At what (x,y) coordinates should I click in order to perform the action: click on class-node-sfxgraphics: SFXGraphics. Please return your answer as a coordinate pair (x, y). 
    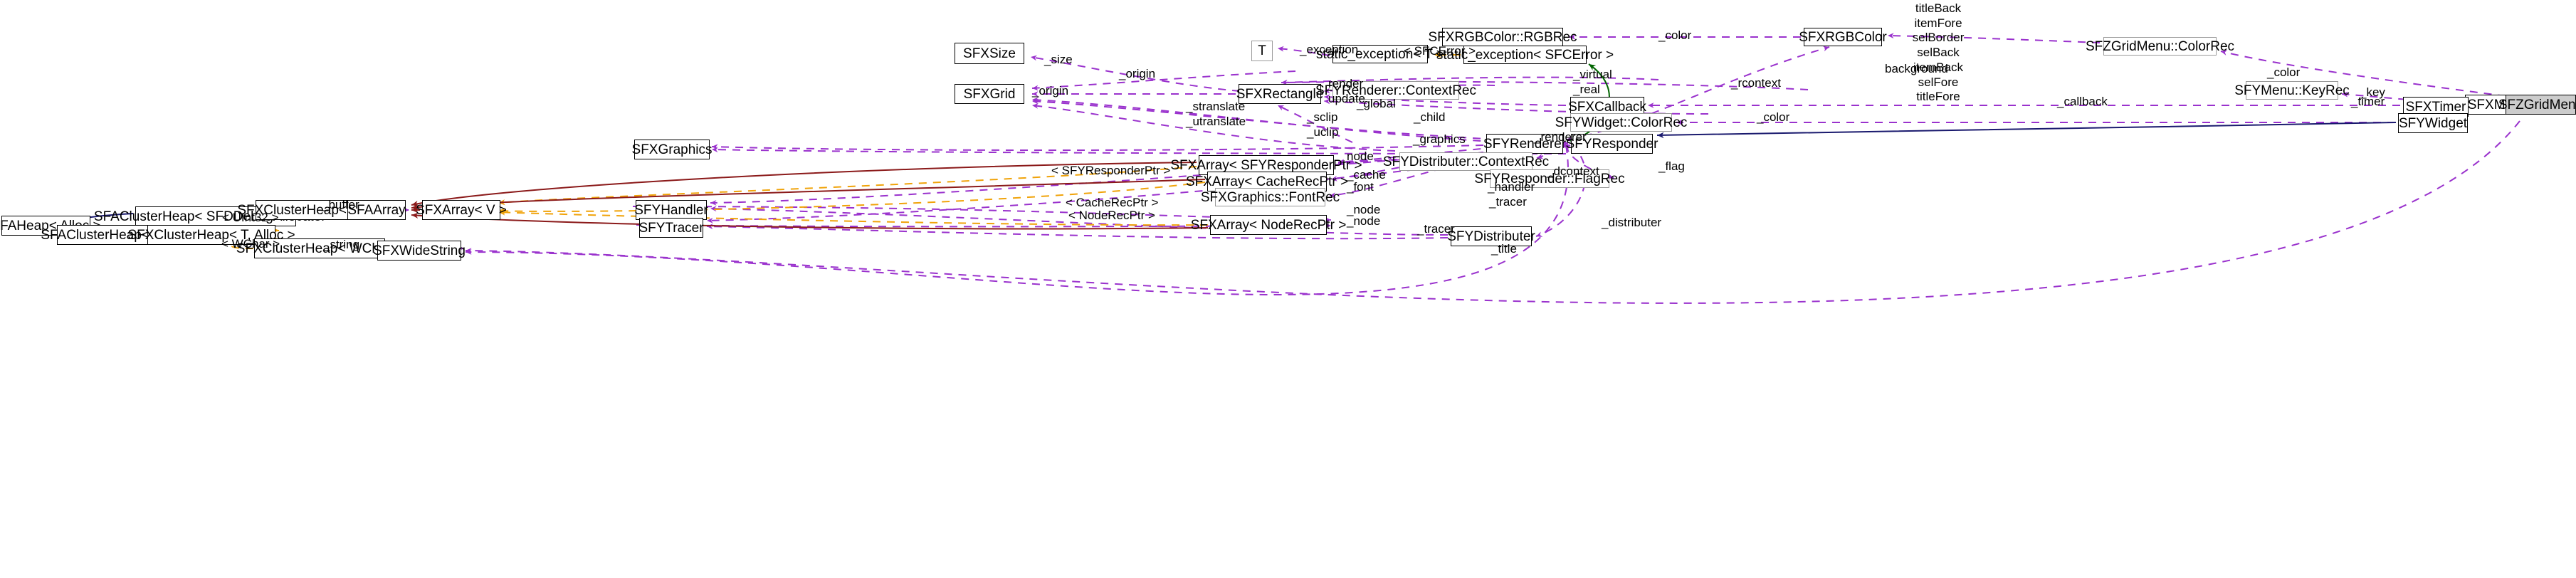
    Looking at the image, I should click on (672, 149).